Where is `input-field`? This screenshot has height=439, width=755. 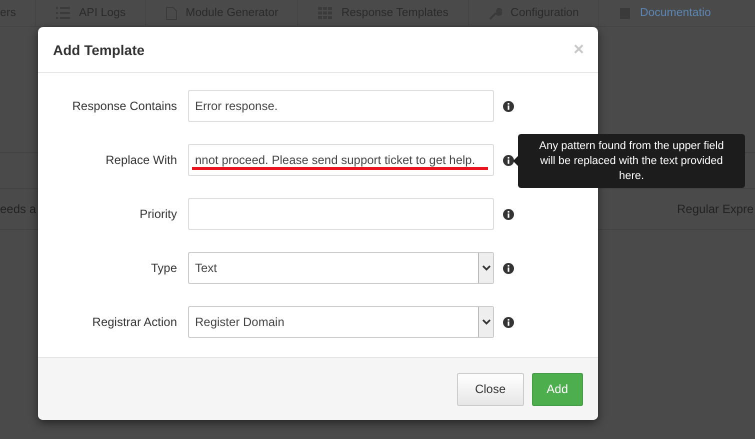
input-field is located at coordinates (341, 214).